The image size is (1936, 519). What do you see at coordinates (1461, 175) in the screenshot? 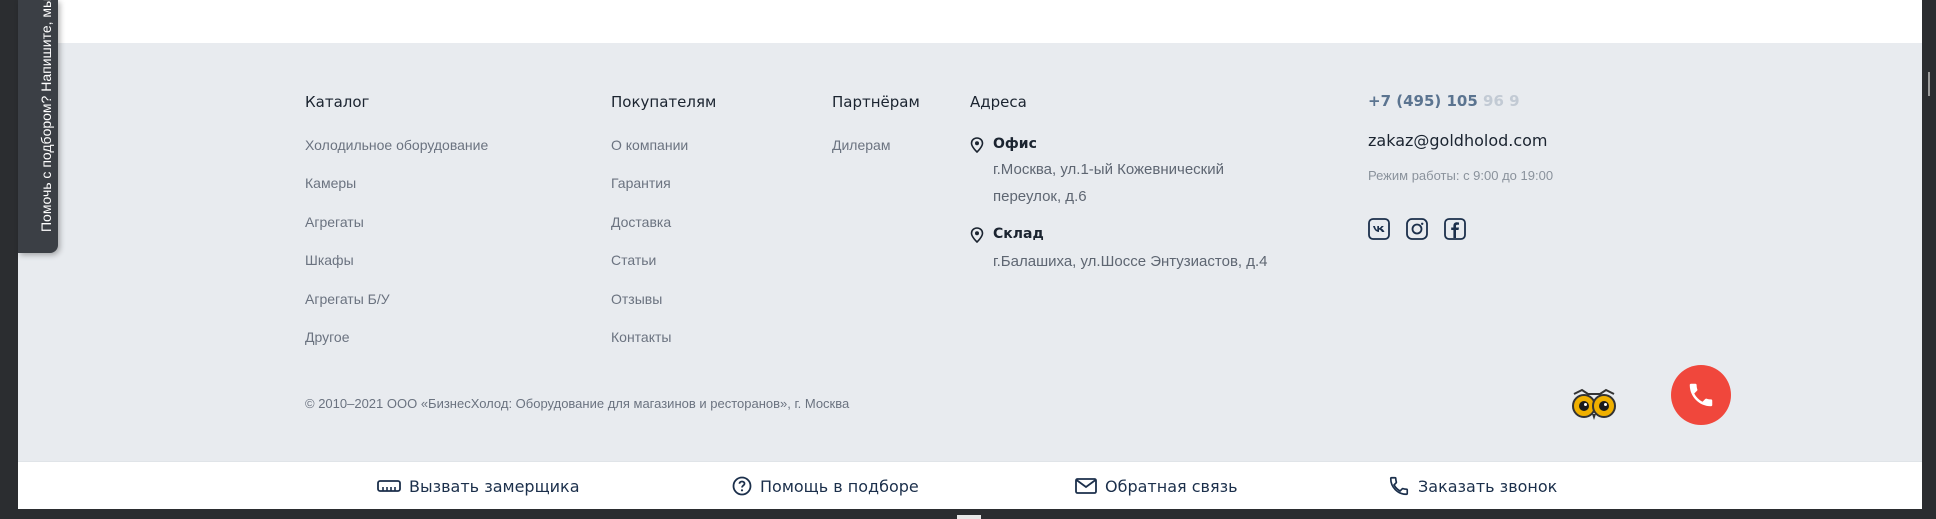
I see `working-hours: Режим работы: с 9:00 до 19:00` at bounding box center [1461, 175].